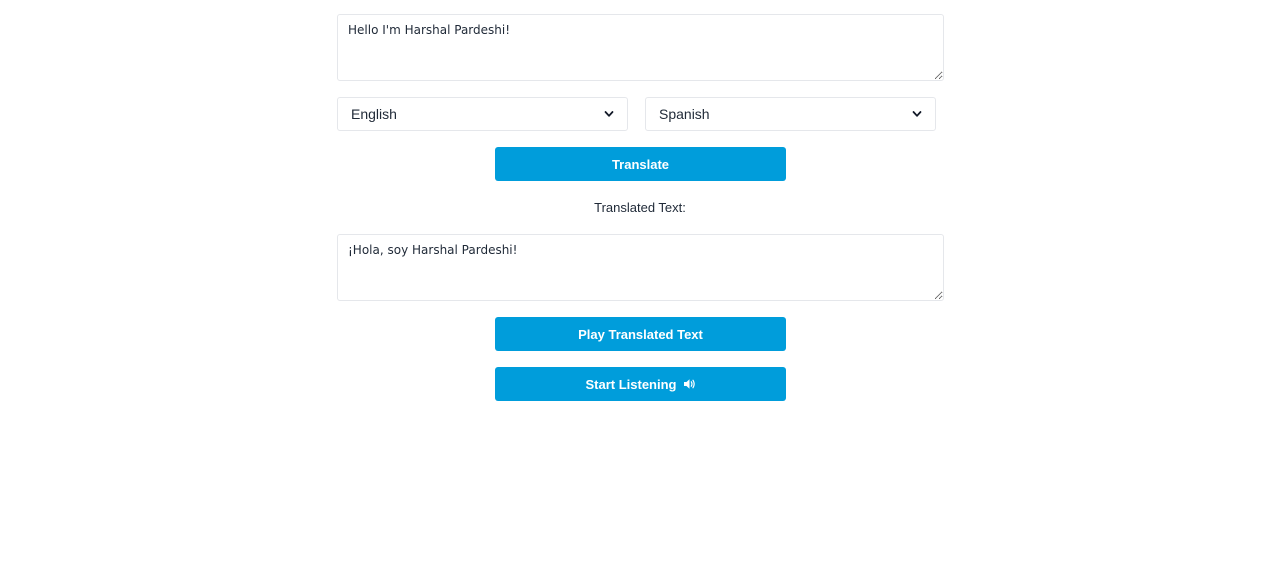 The image size is (1280, 584). I want to click on listen-button-label: Start Listening, so click(631, 384).